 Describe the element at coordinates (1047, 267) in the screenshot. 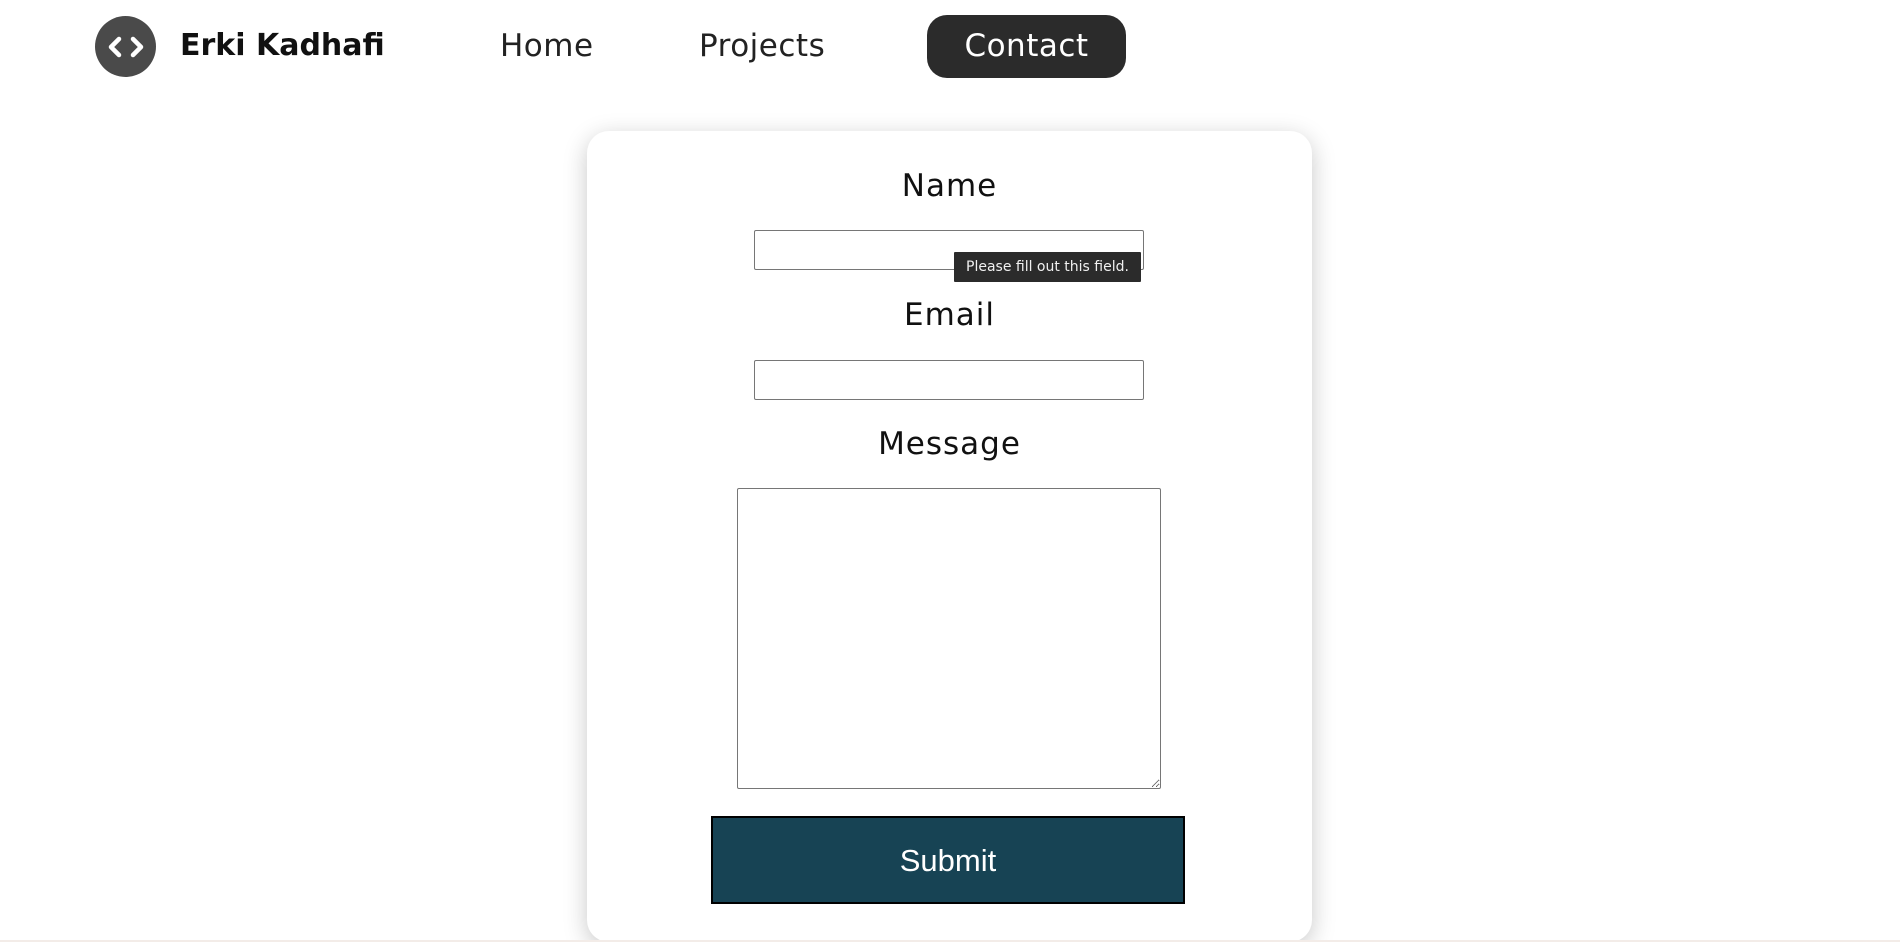

I see `validation-tooltip: Please fill out this field.` at that location.